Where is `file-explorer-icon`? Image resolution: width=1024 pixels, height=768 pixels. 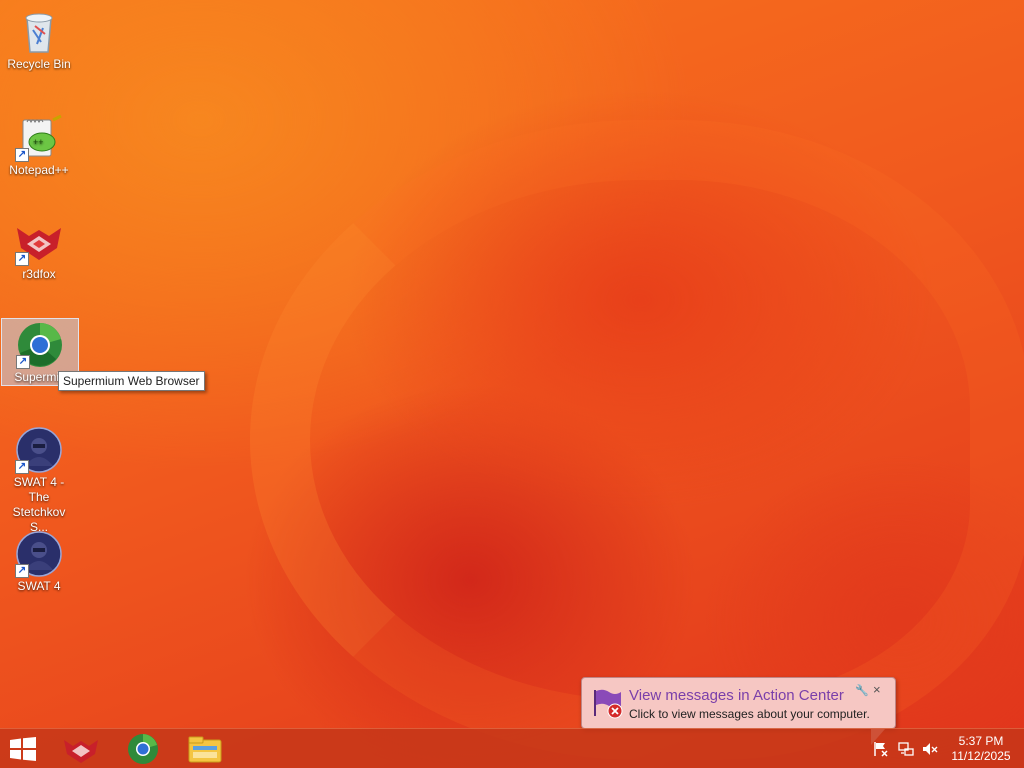 file-explorer-icon is located at coordinates (205, 749).